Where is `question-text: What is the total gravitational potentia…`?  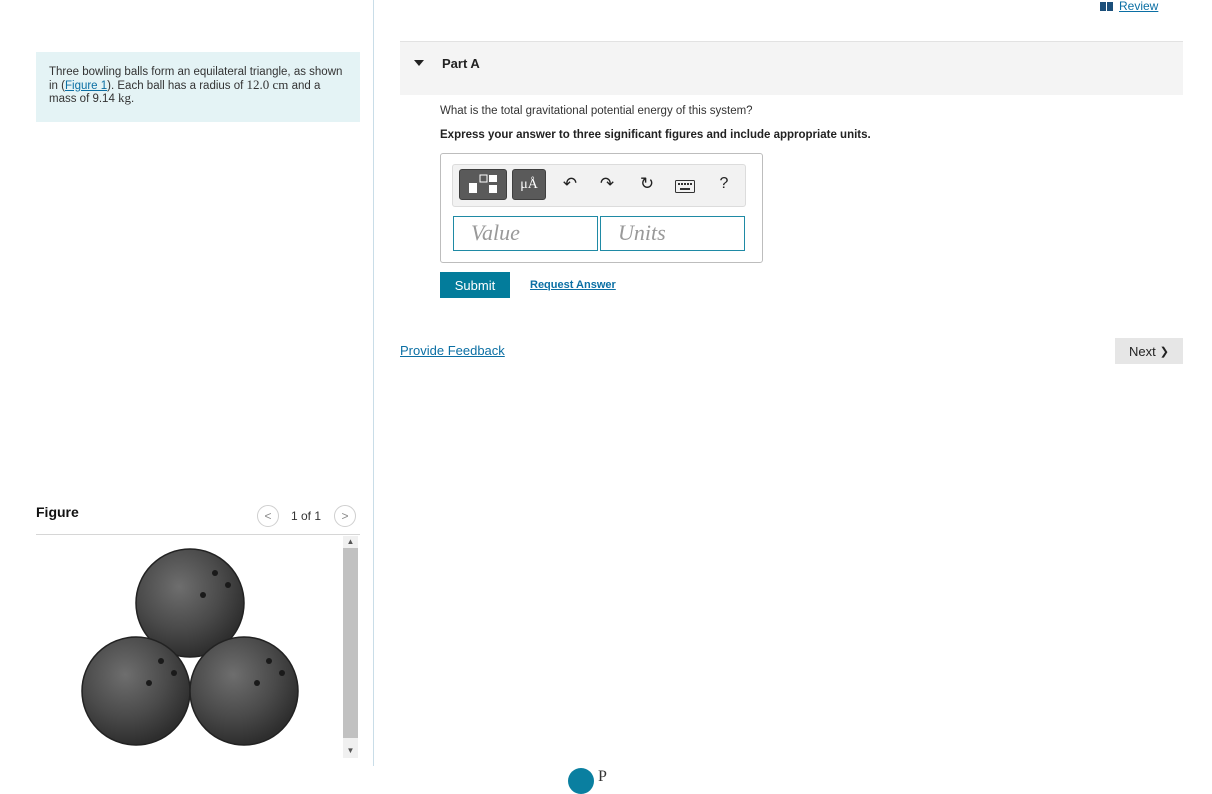
question-text: What is the total gravitational potentia… is located at coordinates (596, 111).